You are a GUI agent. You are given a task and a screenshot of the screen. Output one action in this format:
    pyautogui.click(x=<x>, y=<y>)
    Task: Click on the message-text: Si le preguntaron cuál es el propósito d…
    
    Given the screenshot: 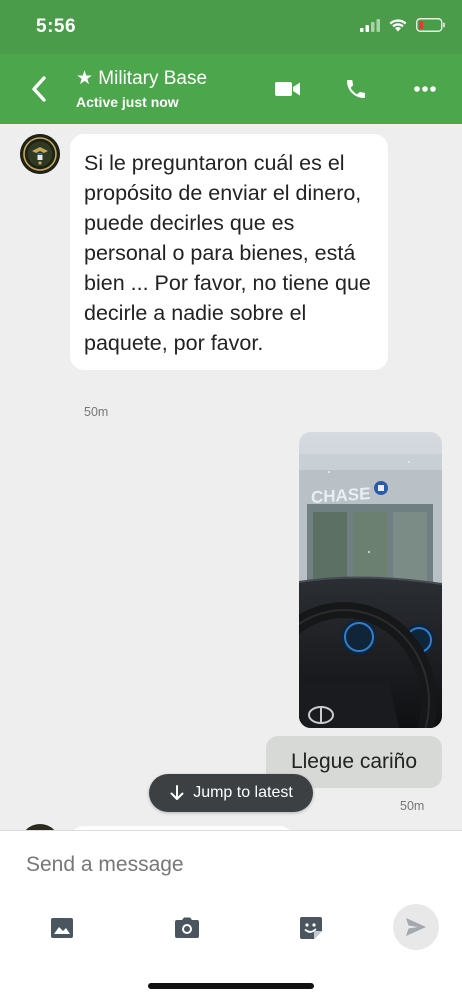 What is the action you would take?
    pyautogui.click(x=227, y=253)
    